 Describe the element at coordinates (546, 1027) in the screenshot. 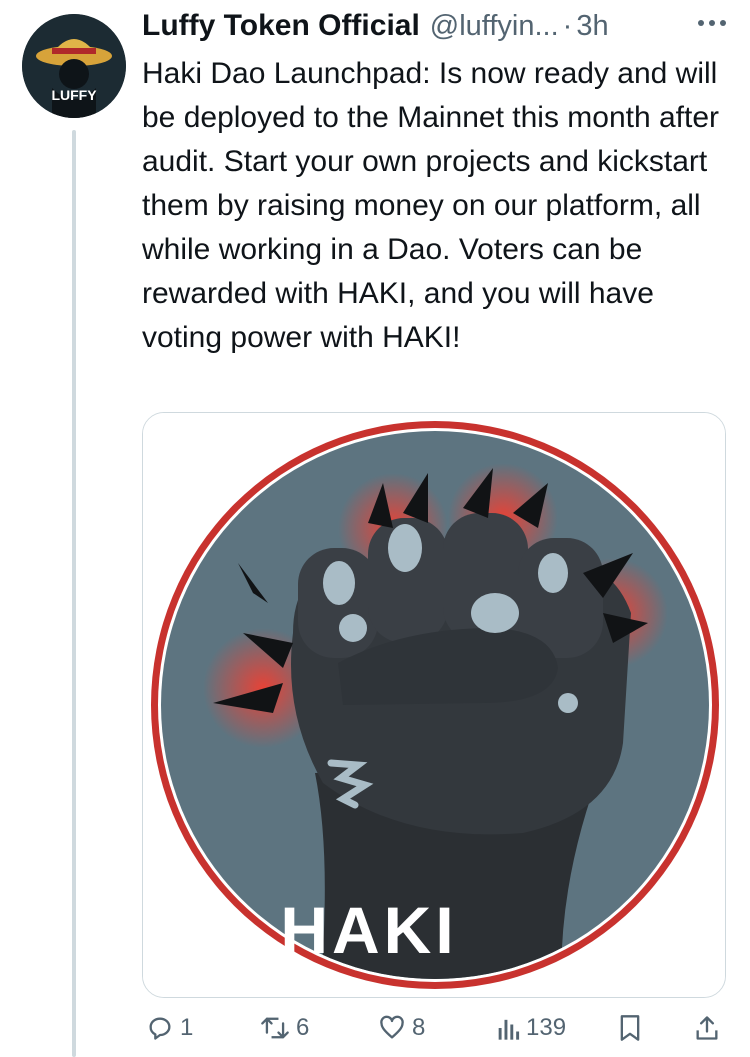

I see `view-count: 139` at that location.